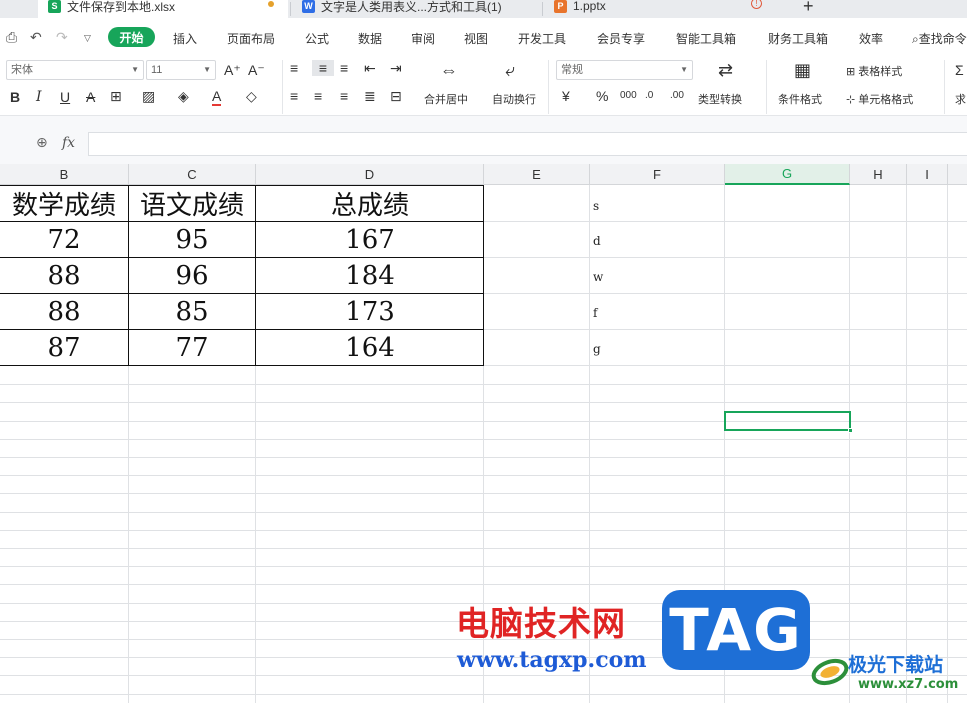  I want to click on column-header-g: G, so click(787, 174).